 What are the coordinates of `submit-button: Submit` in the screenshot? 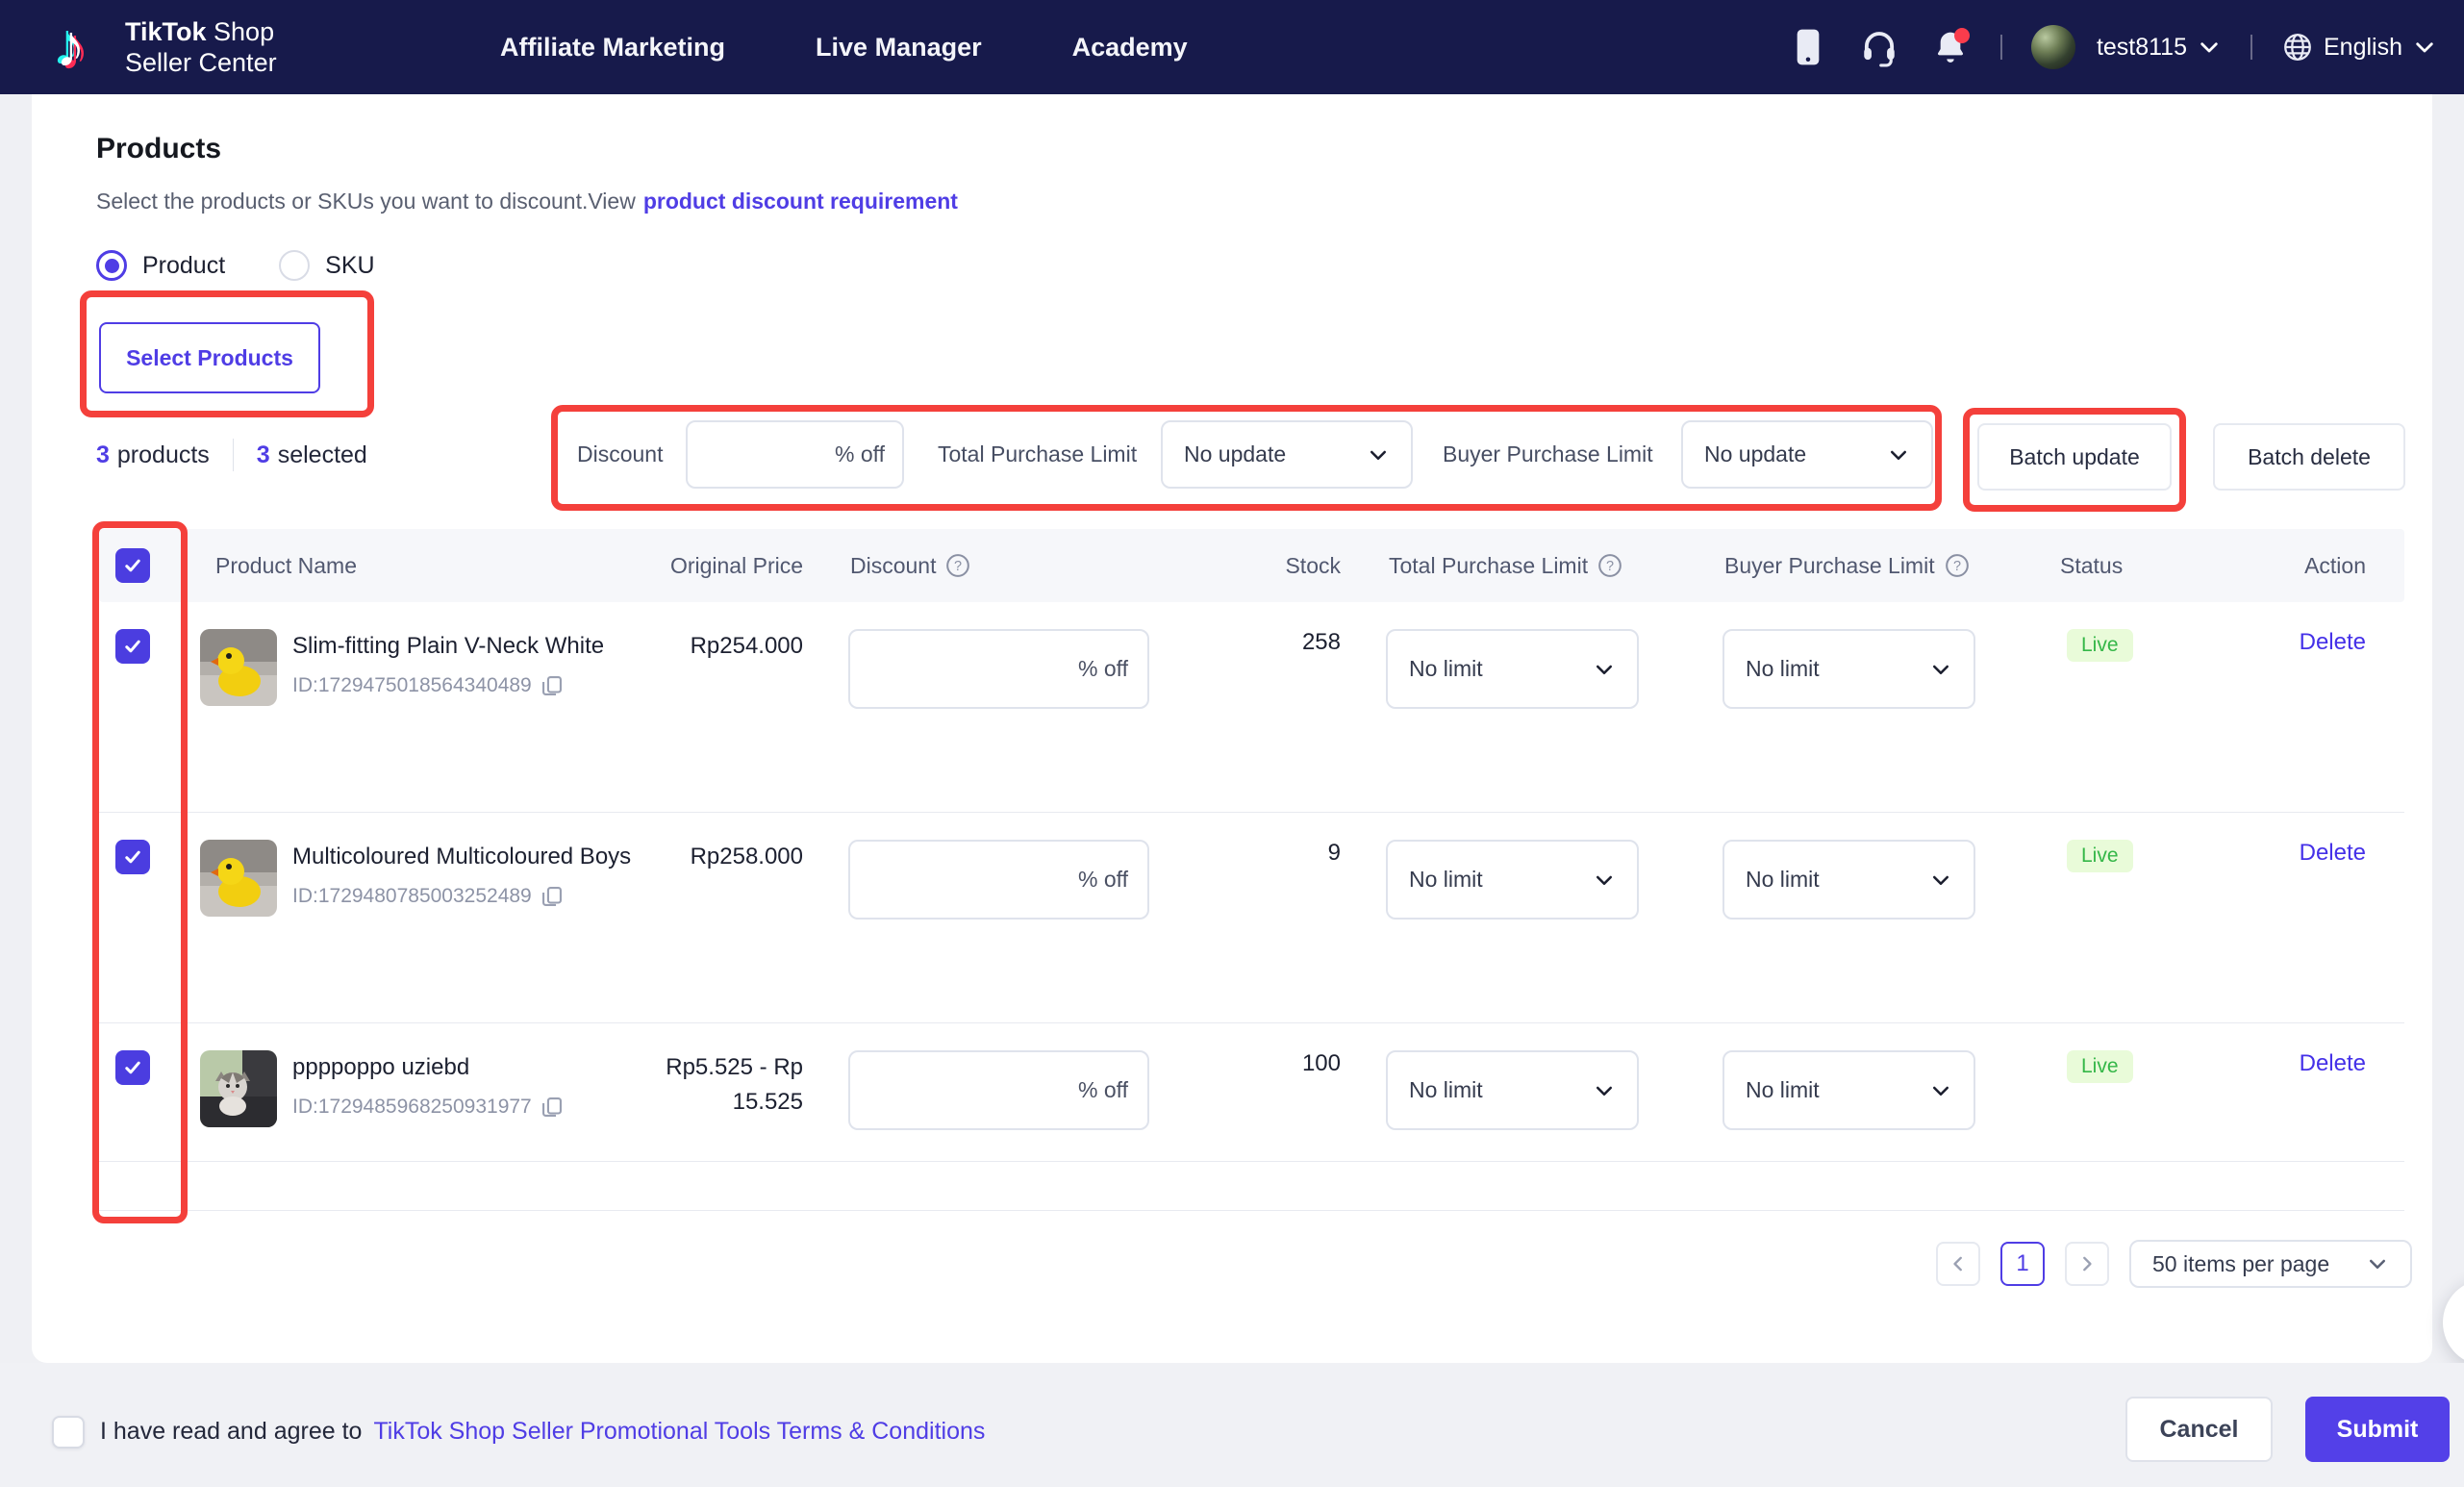 It's located at (2377, 1430).